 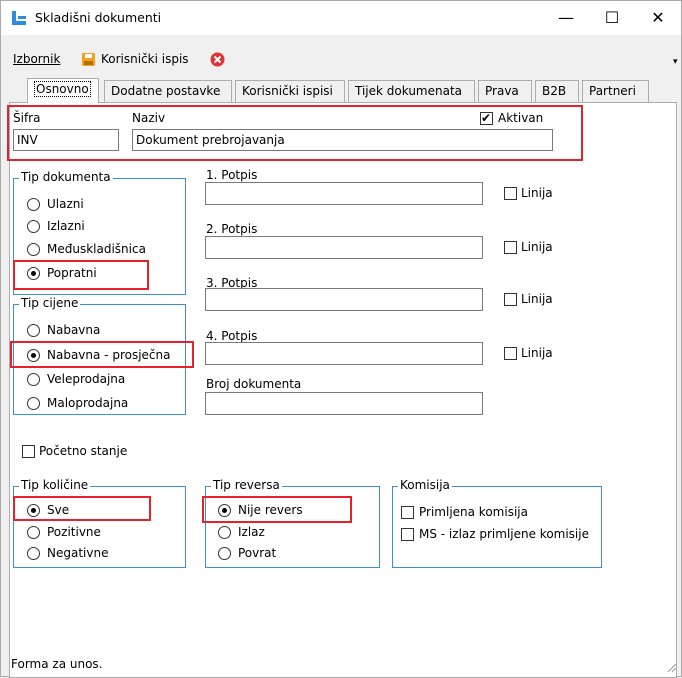 What do you see at coordinates (510, 353) in the screenshot?
I see `linija-4-checkbox` at bounding box center [510, 353].